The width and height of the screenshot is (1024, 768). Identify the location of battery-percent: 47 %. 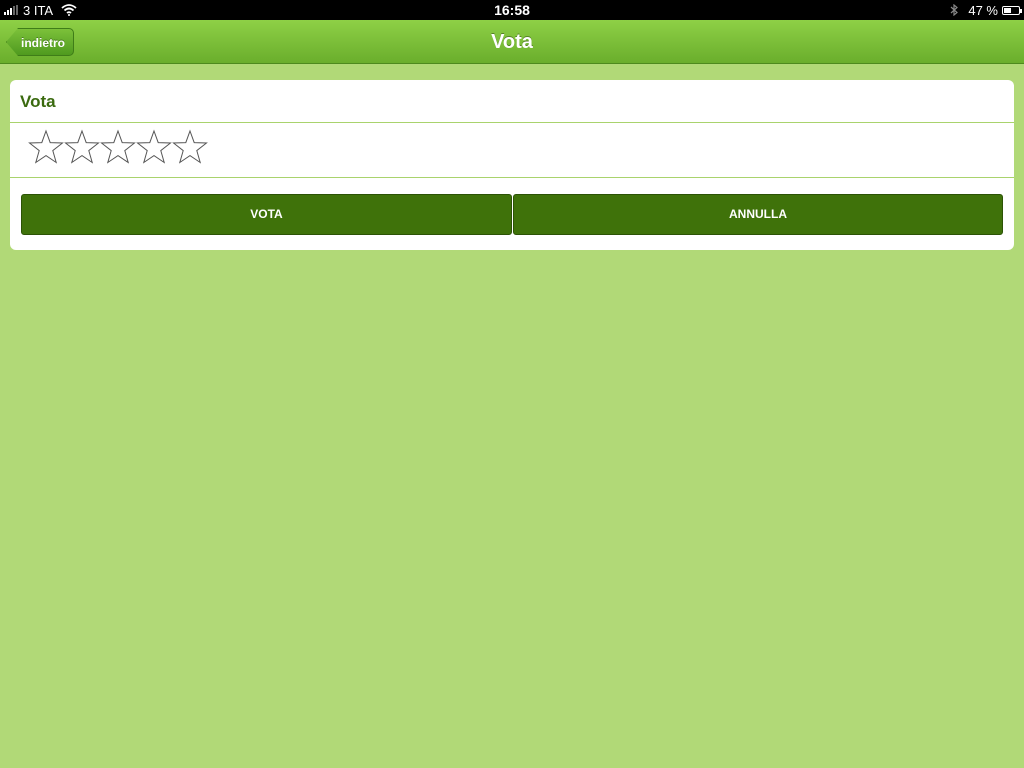
(983, 10).